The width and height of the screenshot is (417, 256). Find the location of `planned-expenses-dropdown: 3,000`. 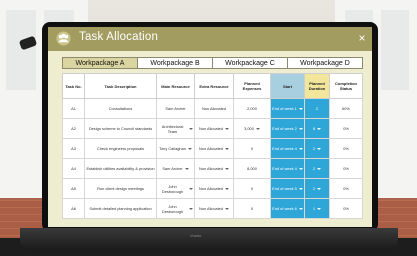

planned-expenses-dropdown: 3,000 is located at coordinates (252, 128).